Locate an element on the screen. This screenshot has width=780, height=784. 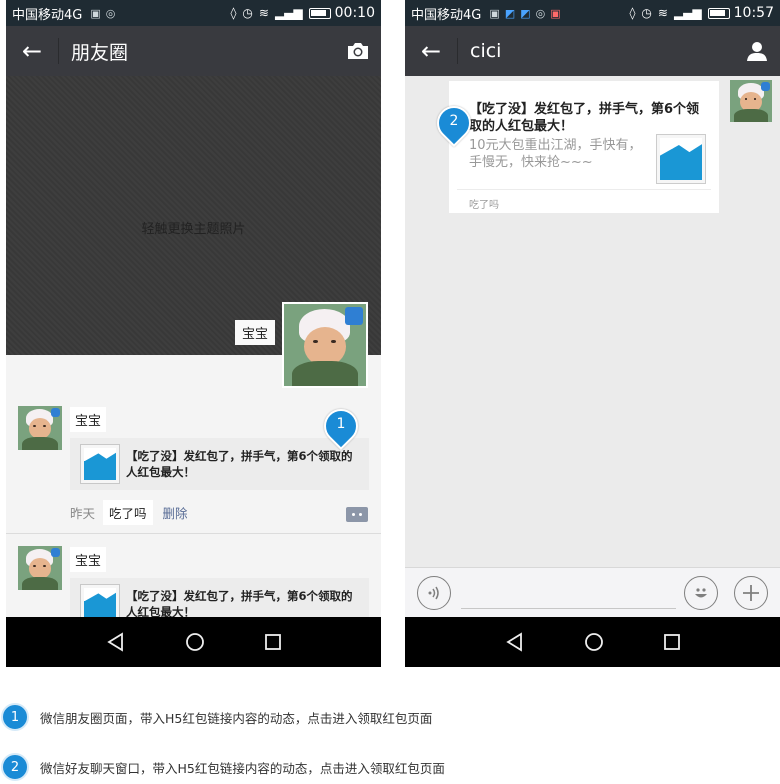
camera-icon is located at coordinates (358, 51).